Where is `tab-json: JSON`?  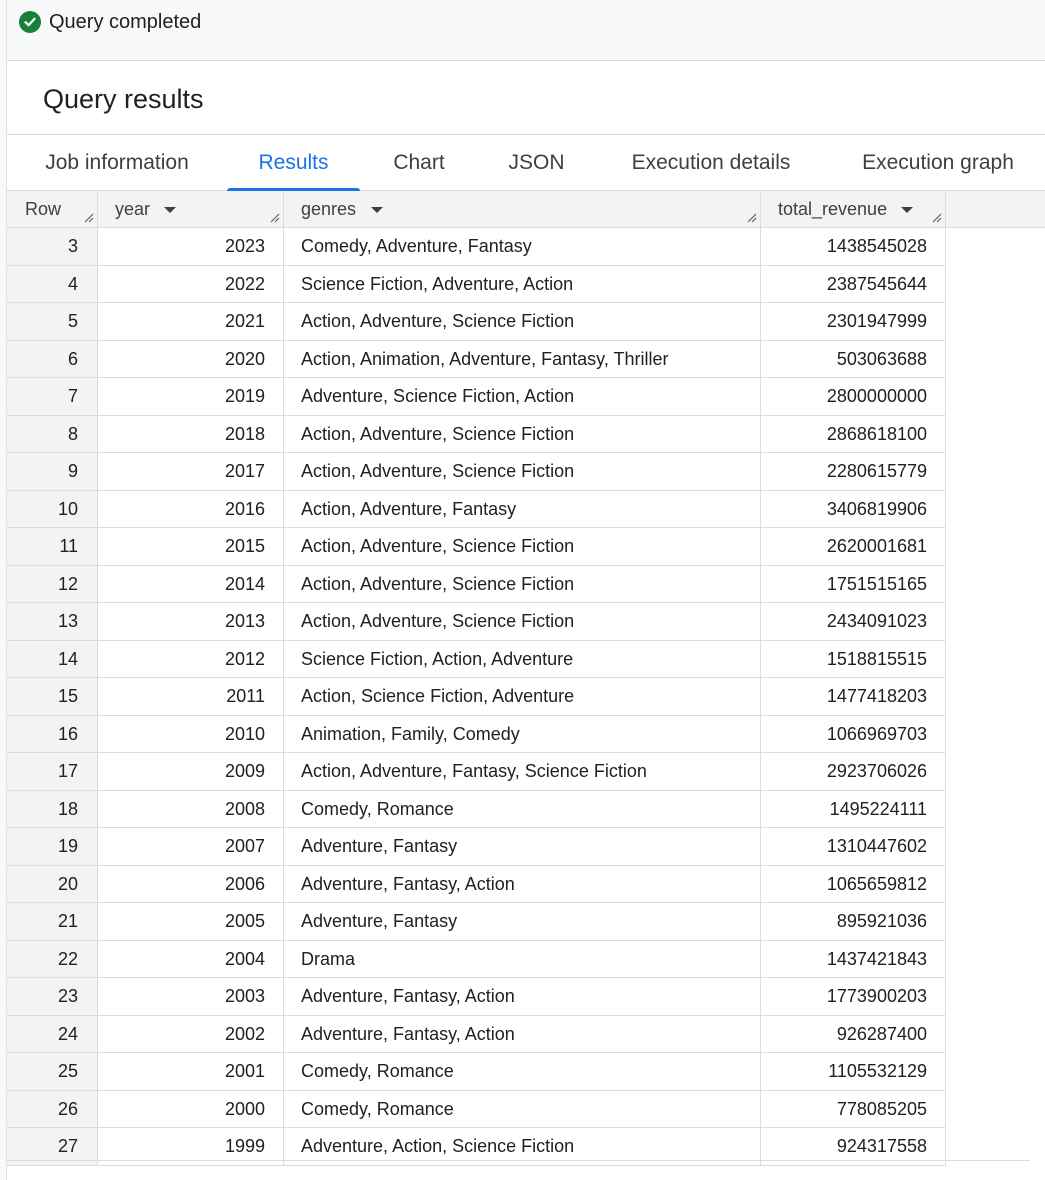
tab-json: JSON is located at coordinates (536, 162).